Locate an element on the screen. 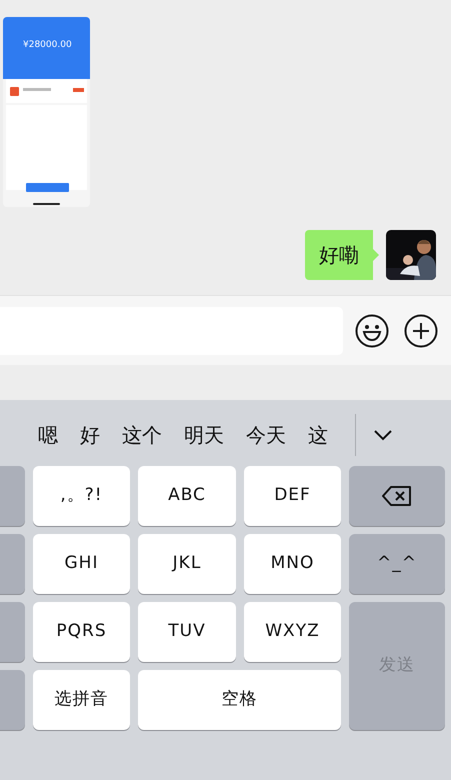  image-message: ¥28000.00 is located at coordinates (46, 112).